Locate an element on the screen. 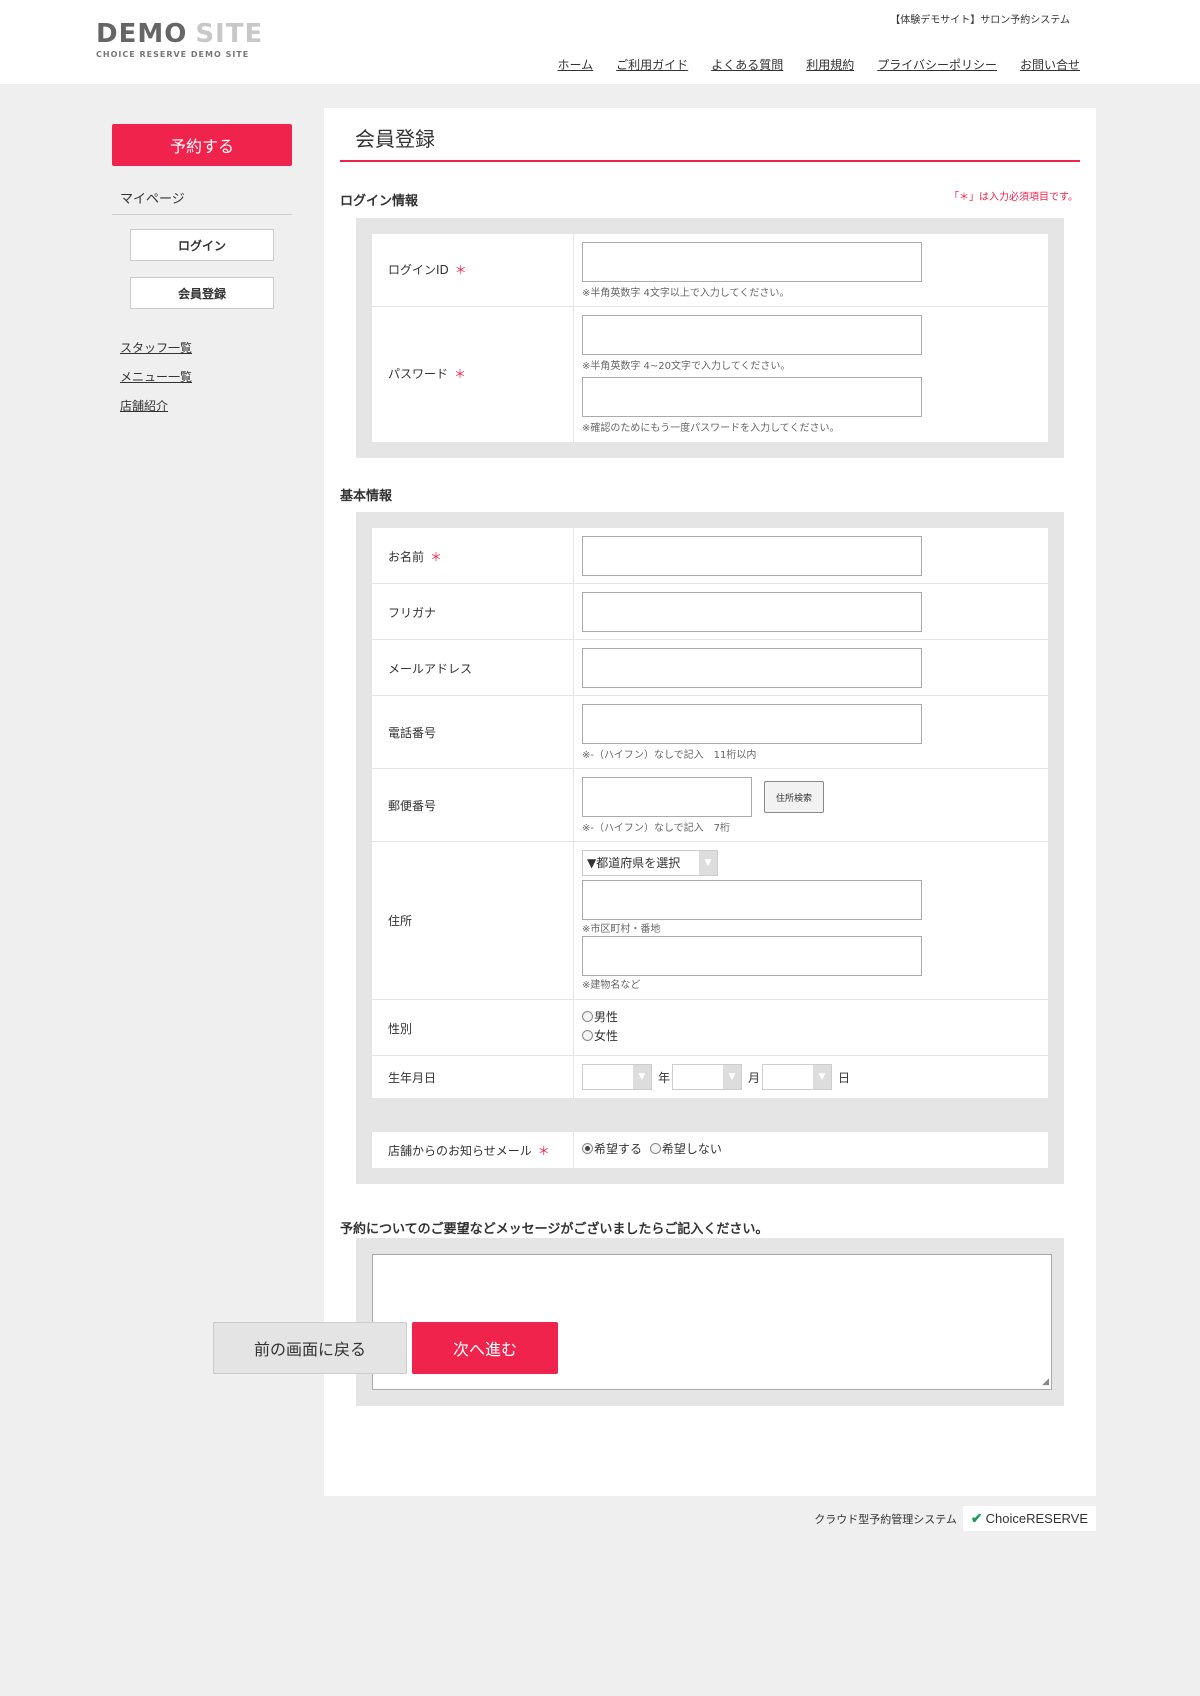  address-label: 住所 is located at coordinates (400, 921).